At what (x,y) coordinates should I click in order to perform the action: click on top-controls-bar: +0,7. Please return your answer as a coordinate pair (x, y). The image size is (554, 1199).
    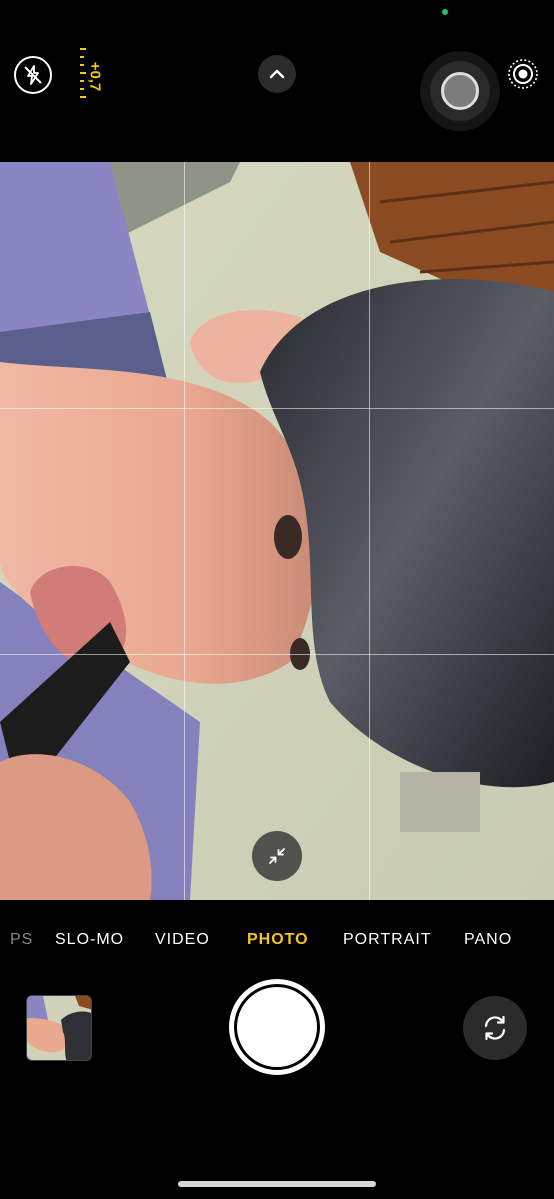
    Looking at the image, I should click on (277, 81).